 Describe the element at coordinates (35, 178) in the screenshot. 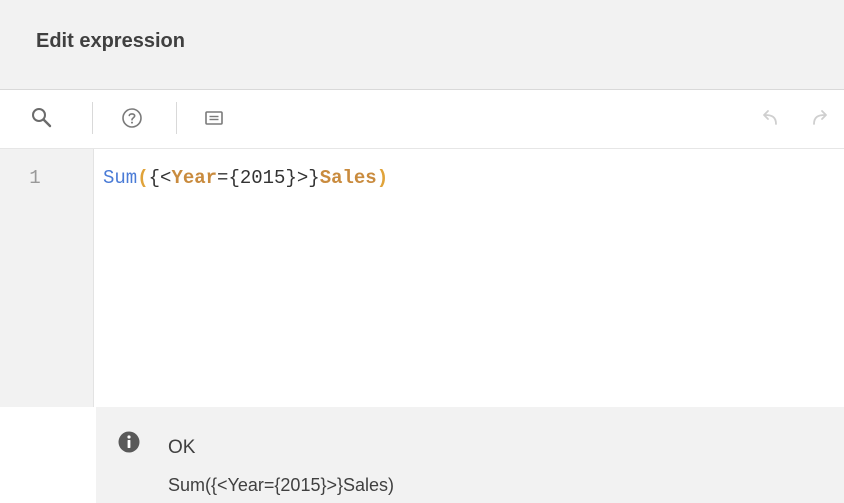

I see `line-number: 1` at that location.